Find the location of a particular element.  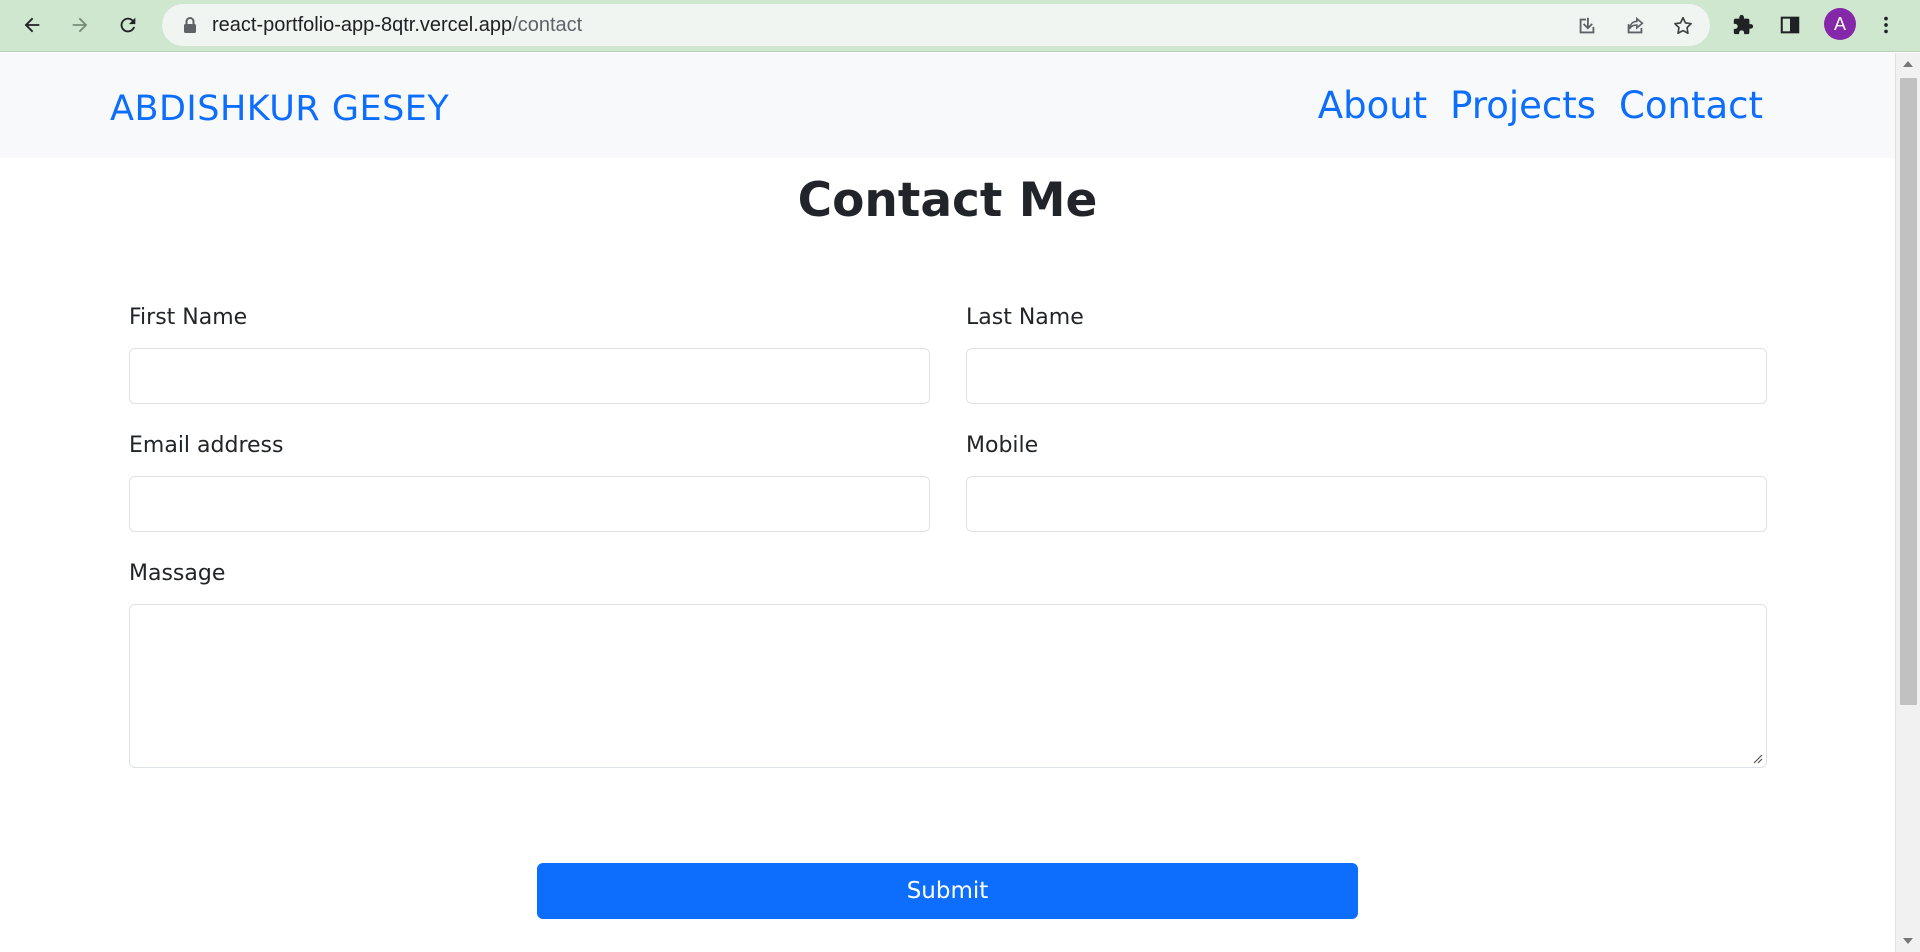

mobile-input is located at coordinates (1366, 504).